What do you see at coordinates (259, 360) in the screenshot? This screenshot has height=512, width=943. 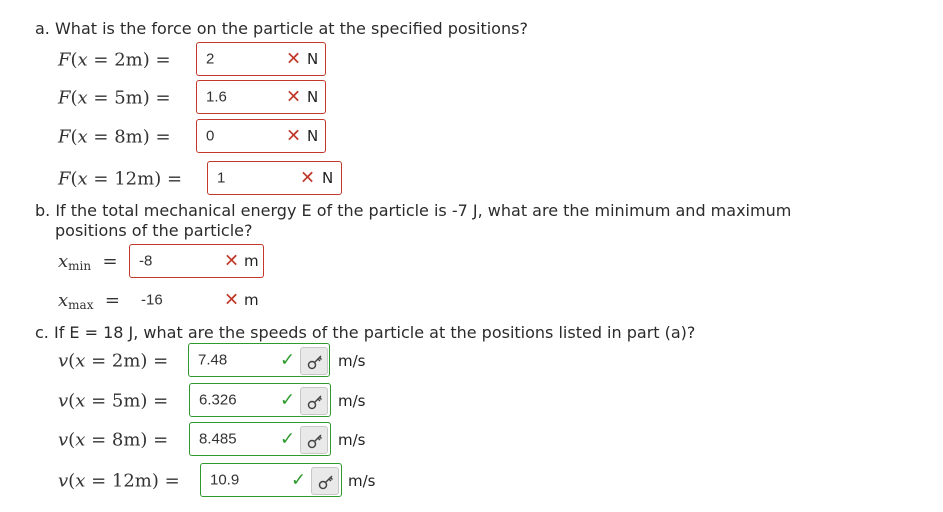 I see `speed-input-2m: 7.48 ✓` at bounding box center [259, 360].